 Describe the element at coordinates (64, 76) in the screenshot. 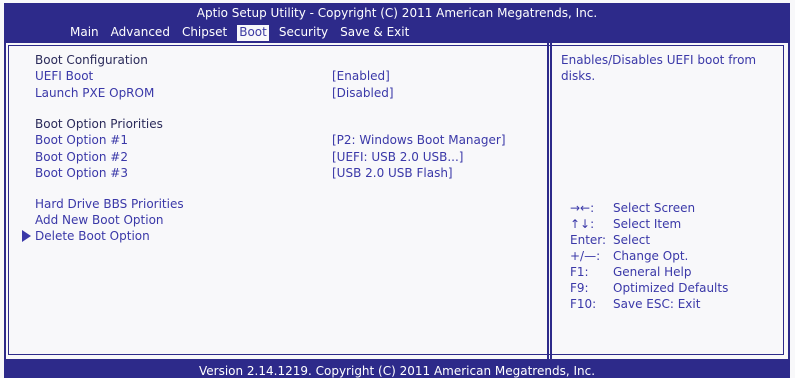

I see `uefi-boot-option: UEFI Boot` at that location.